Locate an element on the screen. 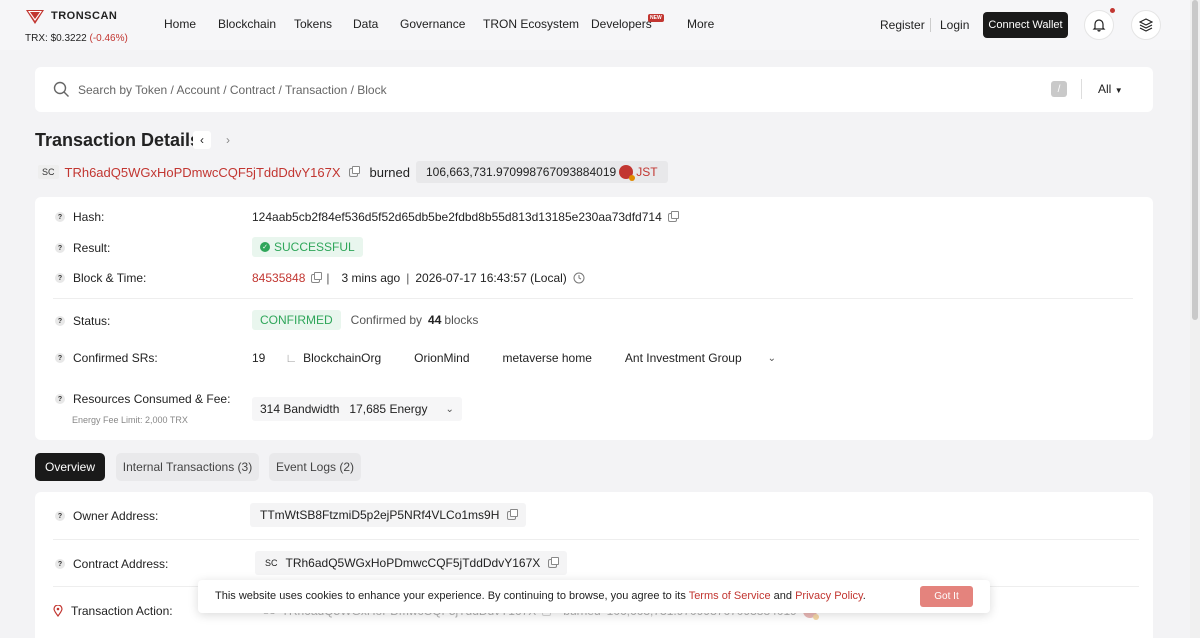 Image resolution: width=1200 pixels, height=638 pixels. sr-item: BlockchainOrg is located at coordinates (342, 358).